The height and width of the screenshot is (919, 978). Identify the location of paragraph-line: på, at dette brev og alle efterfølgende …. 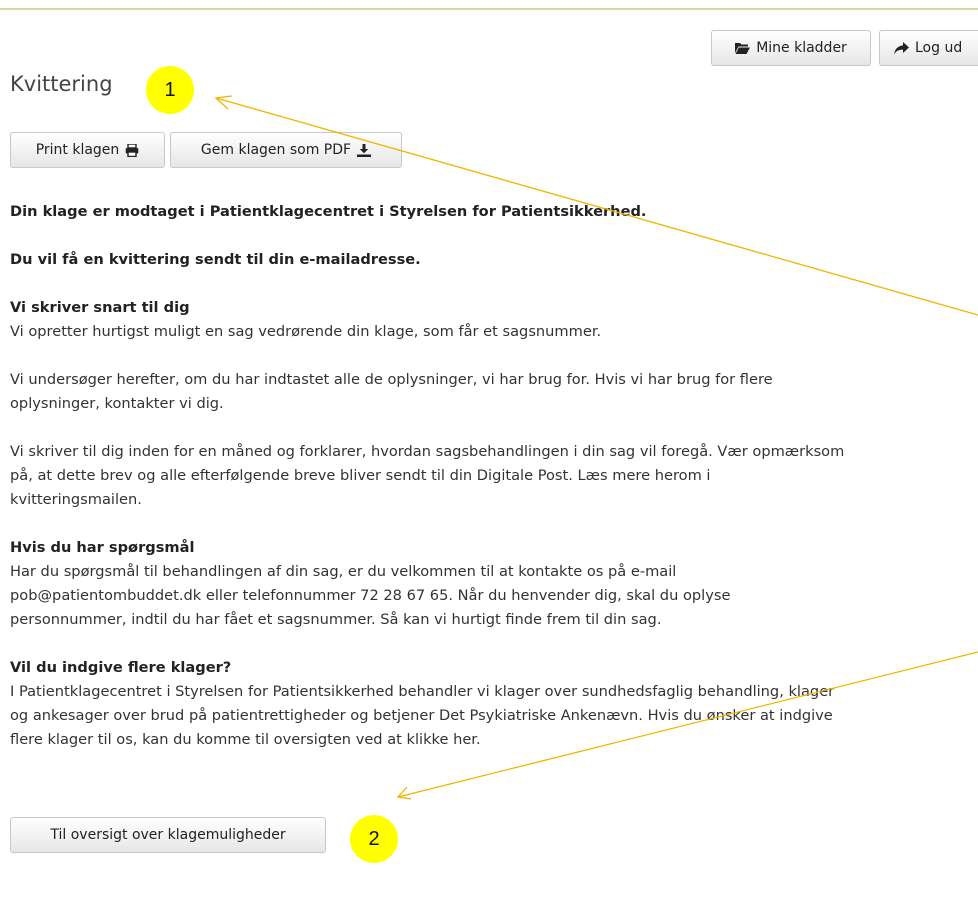
(360, 475).